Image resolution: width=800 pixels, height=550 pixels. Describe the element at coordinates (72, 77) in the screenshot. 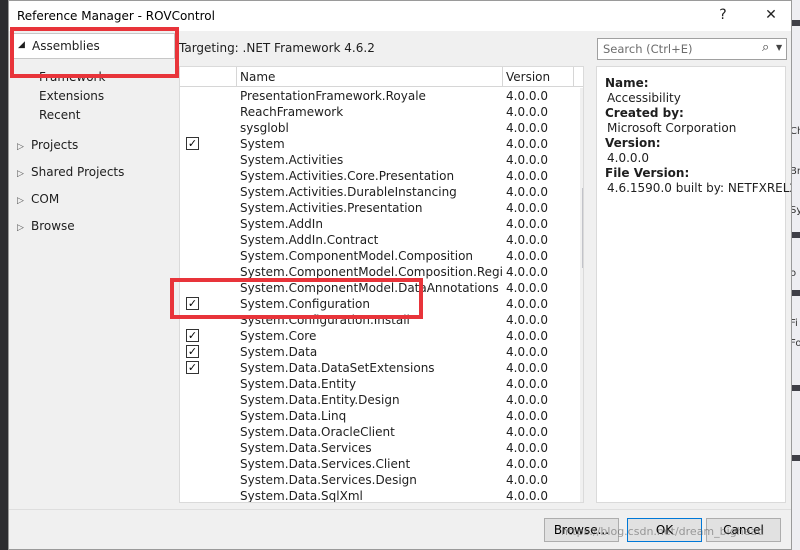

I see `nav-sub-item-framework: Framework` at that location.